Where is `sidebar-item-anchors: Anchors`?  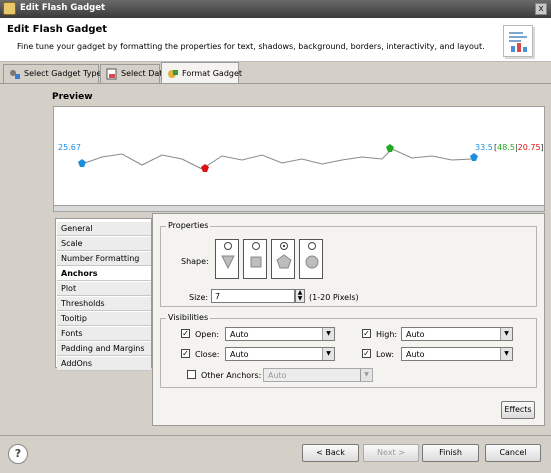
sidebar-item-anchors: Anchors is located at coordinates (104, 274).